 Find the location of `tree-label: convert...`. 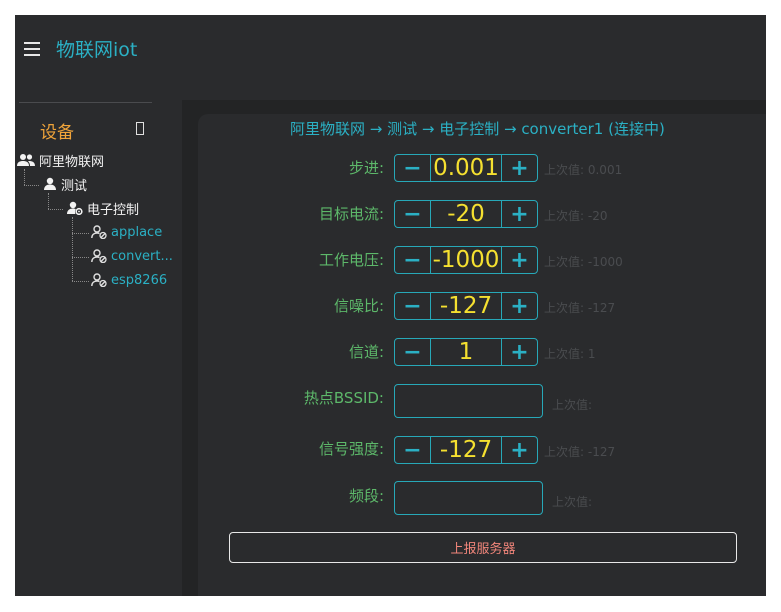

tree-label: convert... is located at coordinates (142, 256).